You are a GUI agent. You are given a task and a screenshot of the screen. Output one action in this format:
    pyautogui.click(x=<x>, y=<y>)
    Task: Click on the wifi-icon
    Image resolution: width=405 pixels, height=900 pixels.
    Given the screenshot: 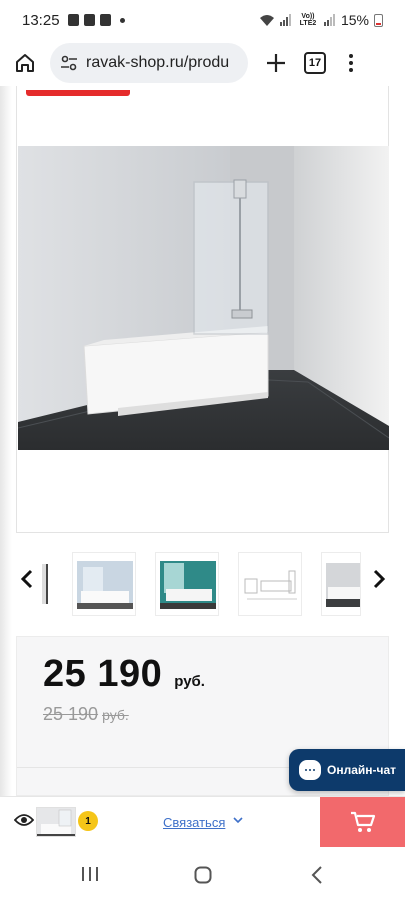 What is the action you would take?
    pyautogui.click(x=266, y=20)
    